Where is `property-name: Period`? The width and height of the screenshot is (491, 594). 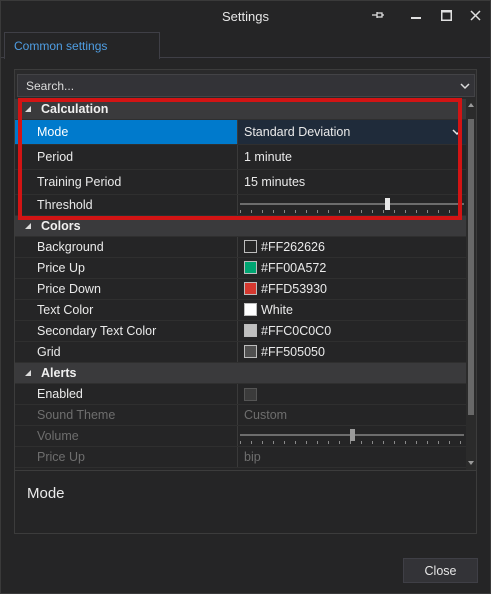 property-name: Period is located at coordinates (126, 157).